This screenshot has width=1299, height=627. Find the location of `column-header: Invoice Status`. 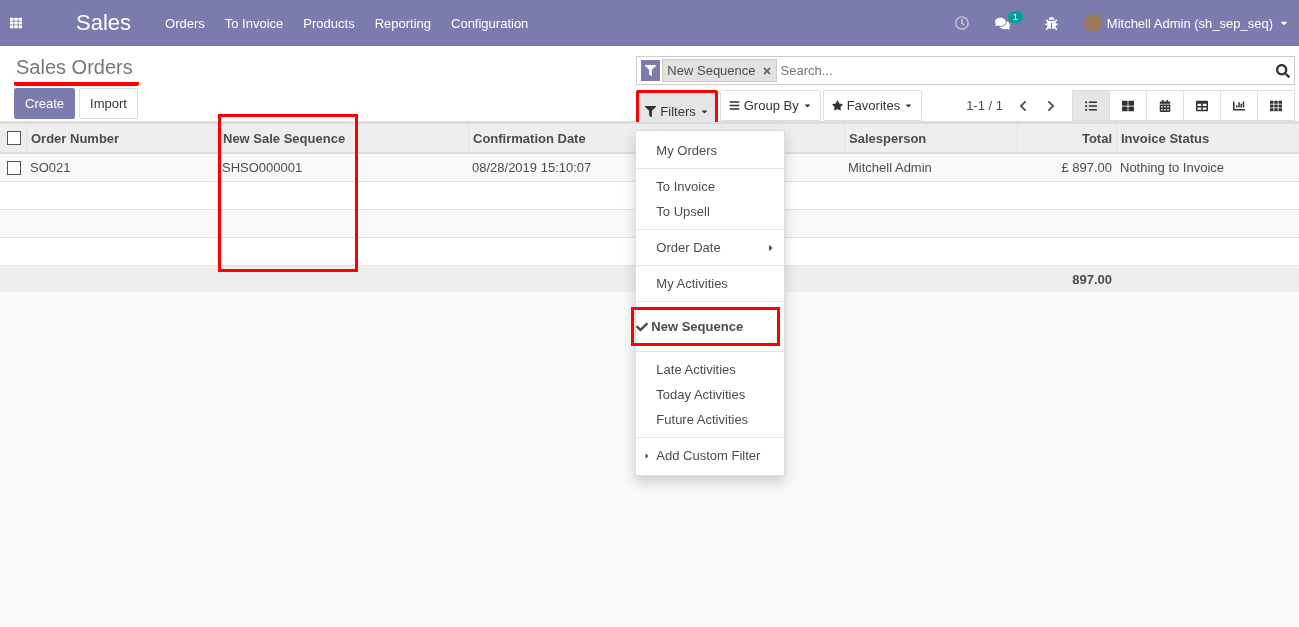

column-header: Invoice Status is located at coordinates (1165, 138).